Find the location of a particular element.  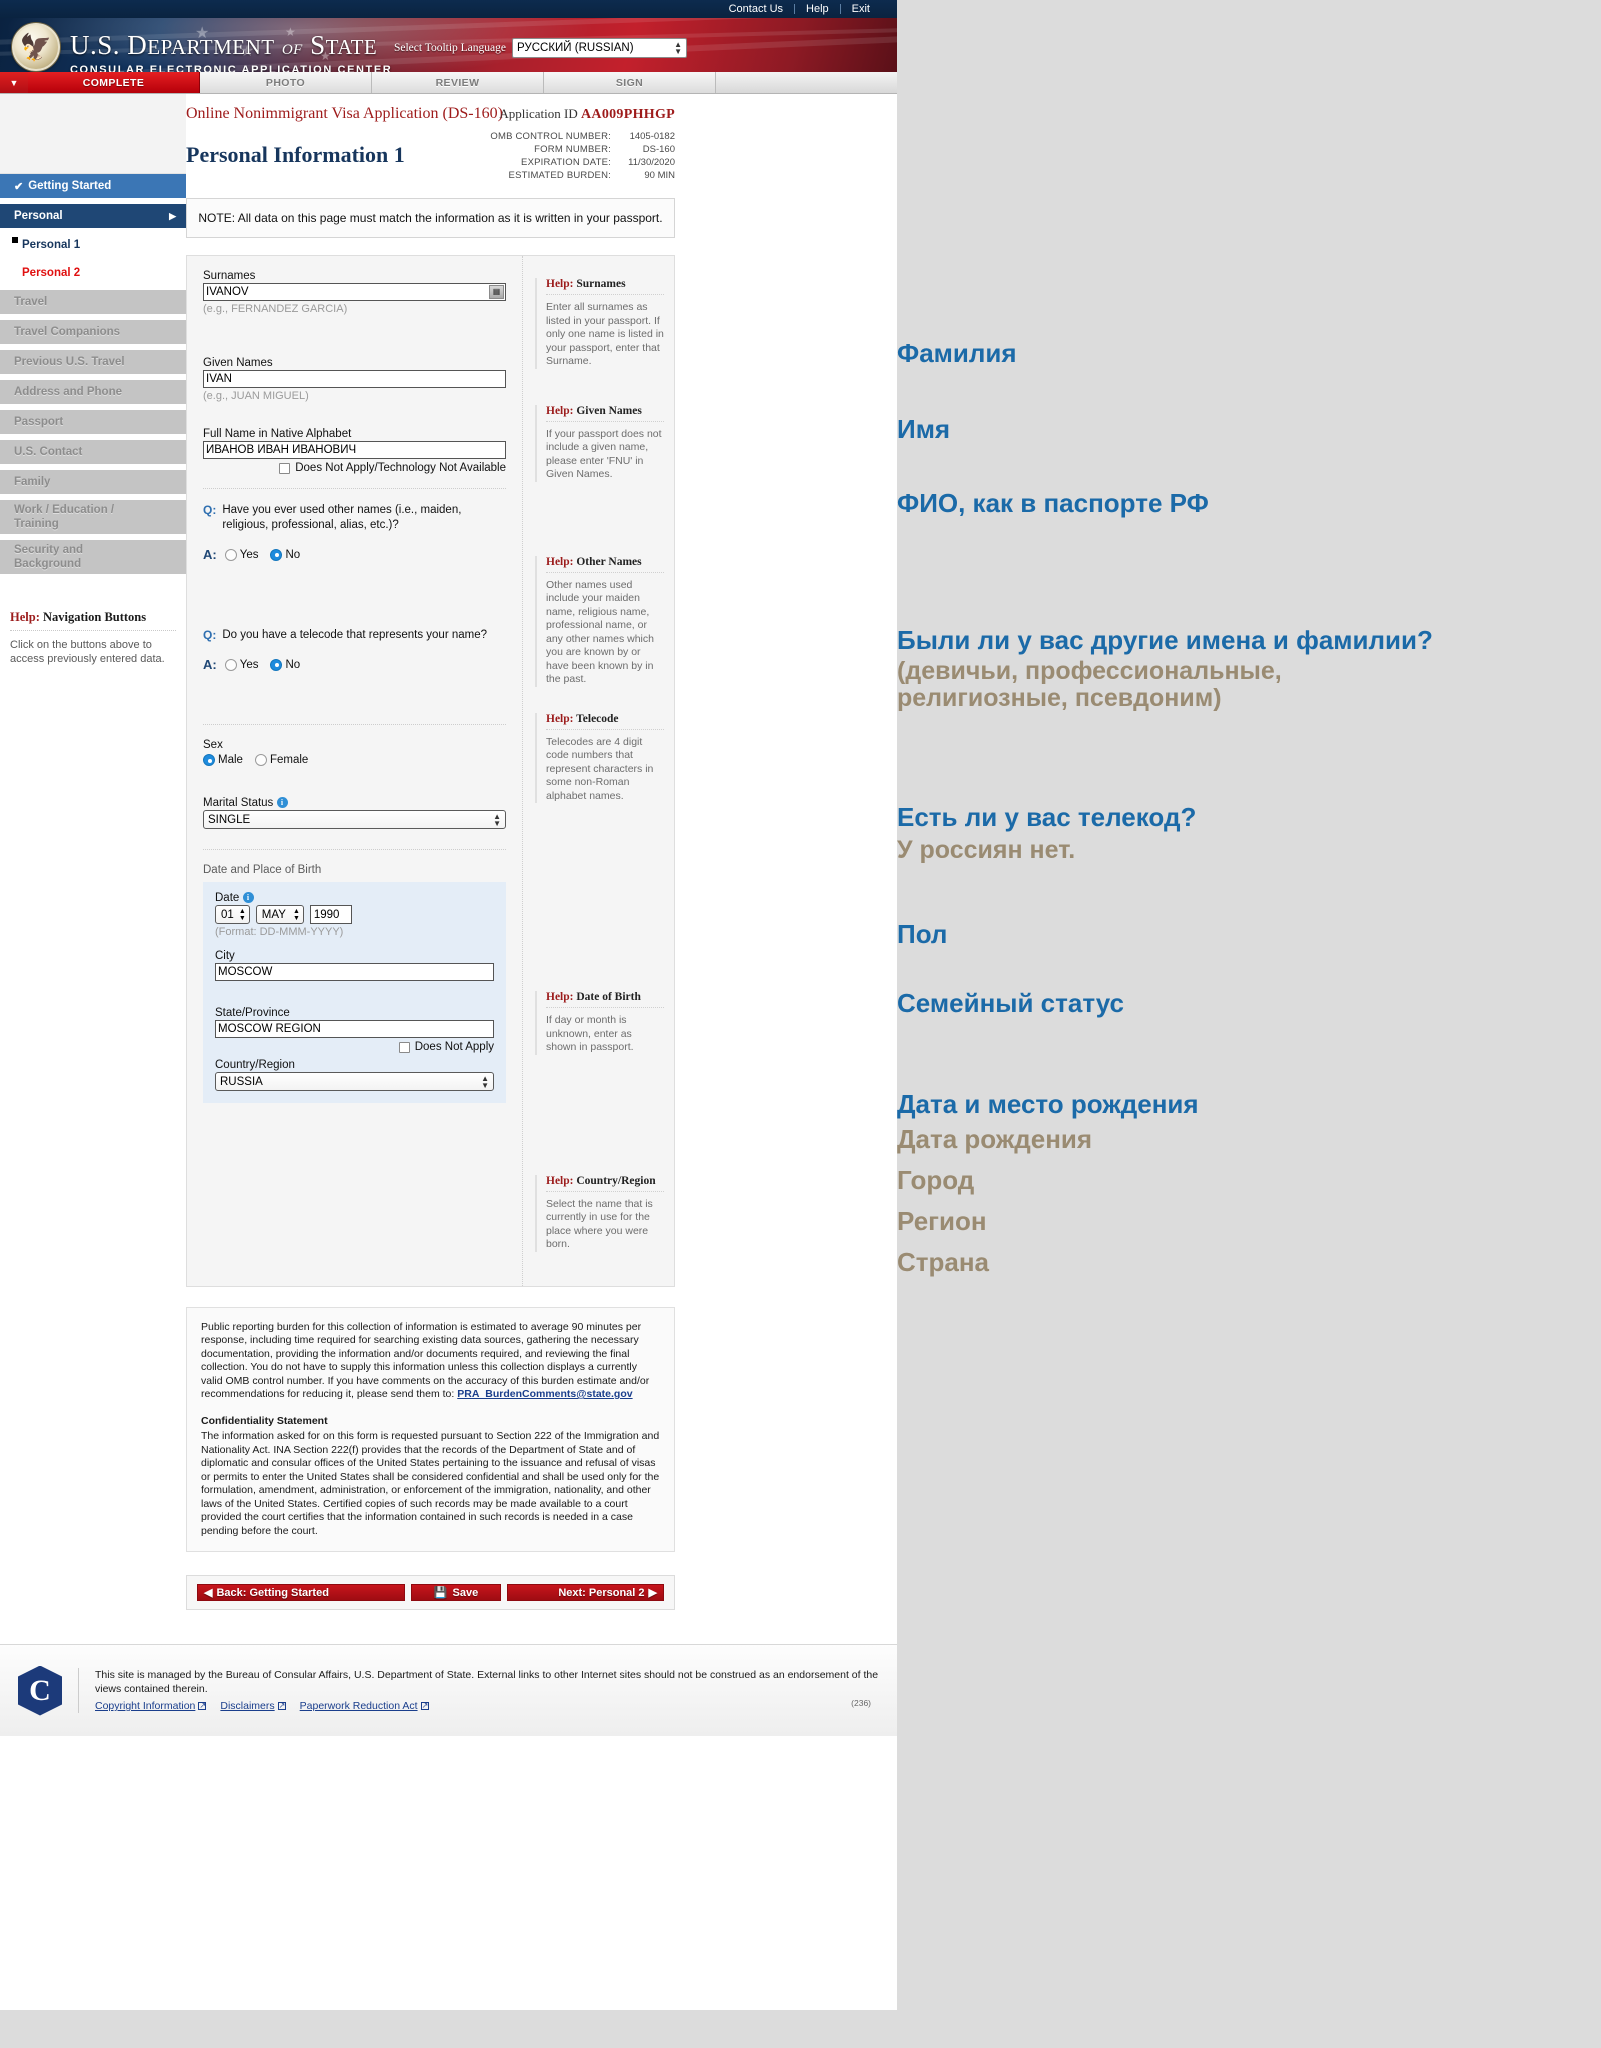

tab-review: REVIEW is located at coordinates (458, 82).